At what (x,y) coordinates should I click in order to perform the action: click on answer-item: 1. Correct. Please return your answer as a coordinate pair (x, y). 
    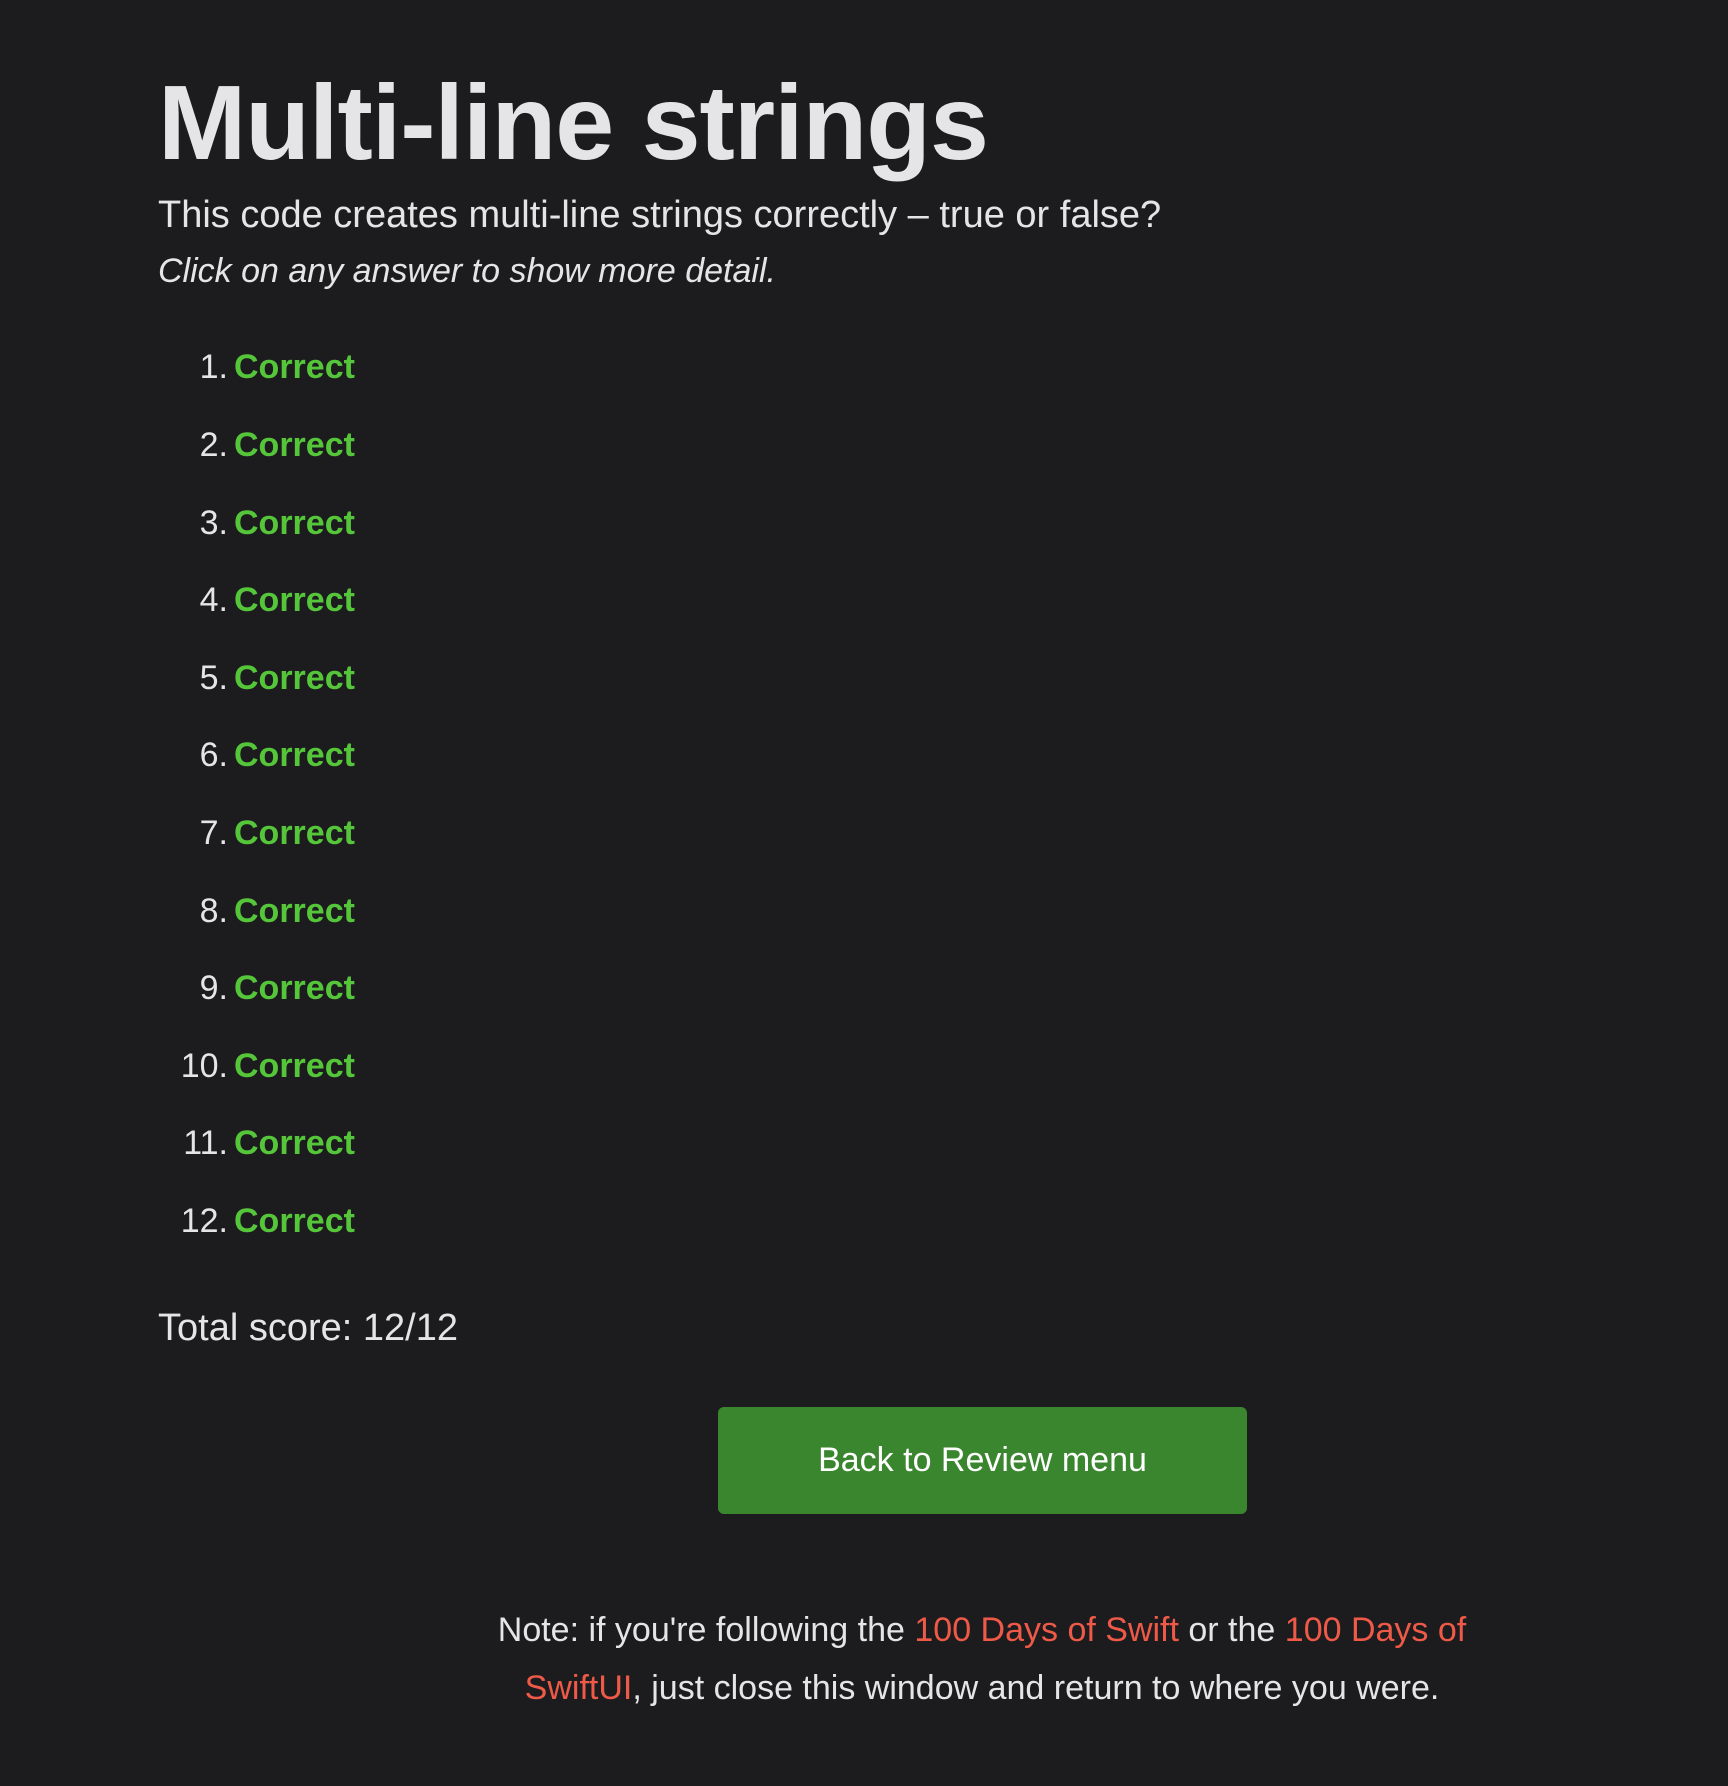
    Looking at the image, I should click on (864, 368).